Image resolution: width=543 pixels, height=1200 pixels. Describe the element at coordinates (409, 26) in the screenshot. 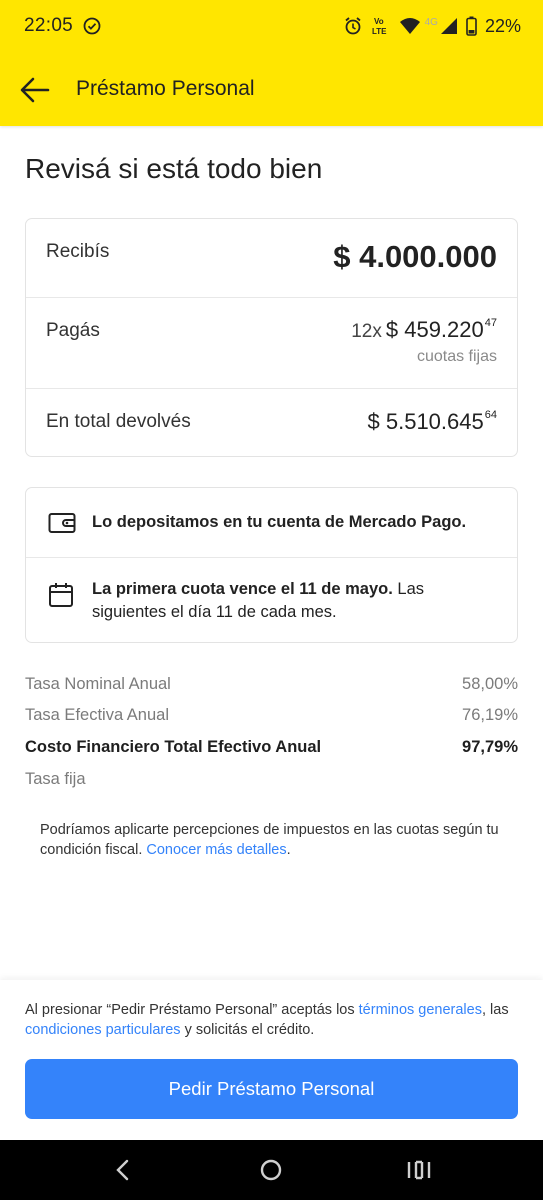

I see `wifi-icon` at that location.